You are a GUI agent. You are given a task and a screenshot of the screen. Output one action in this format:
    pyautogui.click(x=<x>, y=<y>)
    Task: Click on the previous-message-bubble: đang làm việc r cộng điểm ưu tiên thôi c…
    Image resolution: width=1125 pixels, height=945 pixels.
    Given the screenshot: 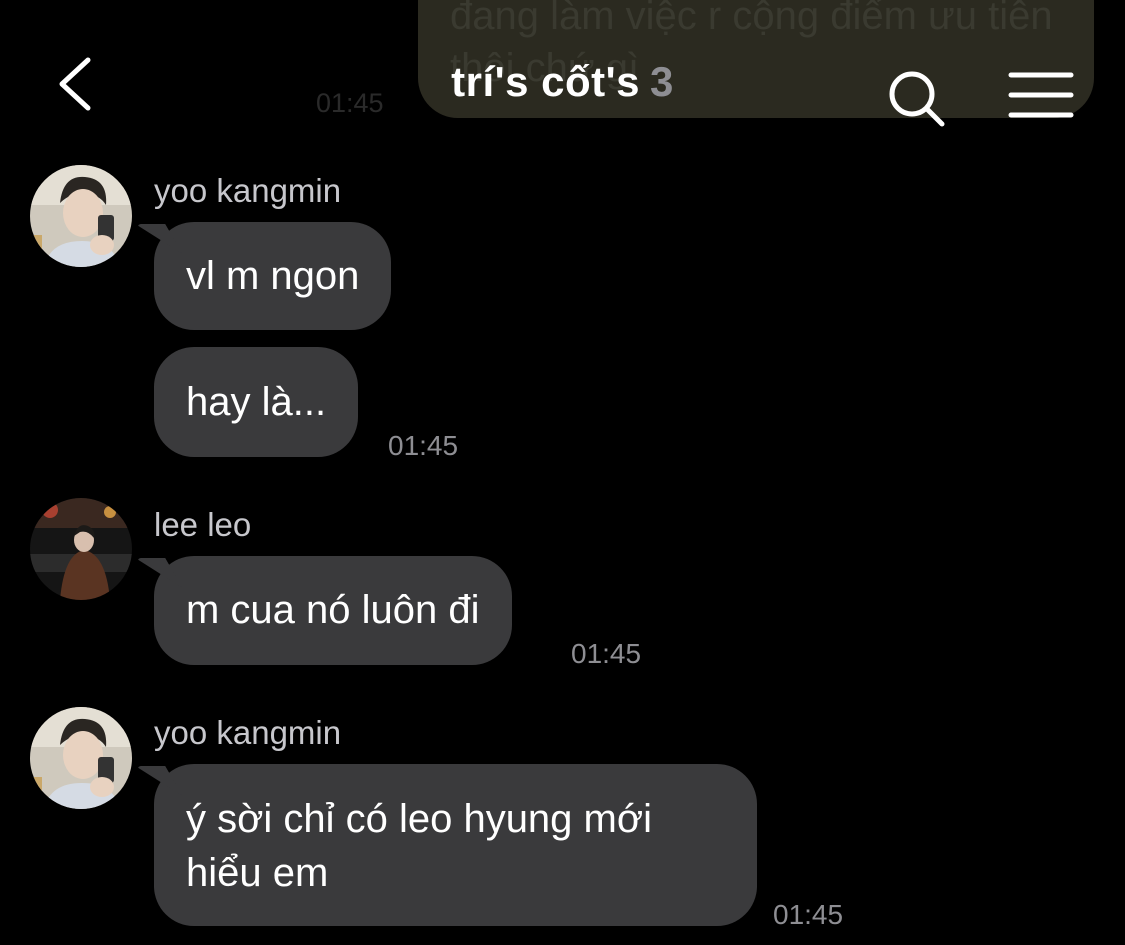 What is the action you would take?
    pyautogui.click(x=756, y=59)
    